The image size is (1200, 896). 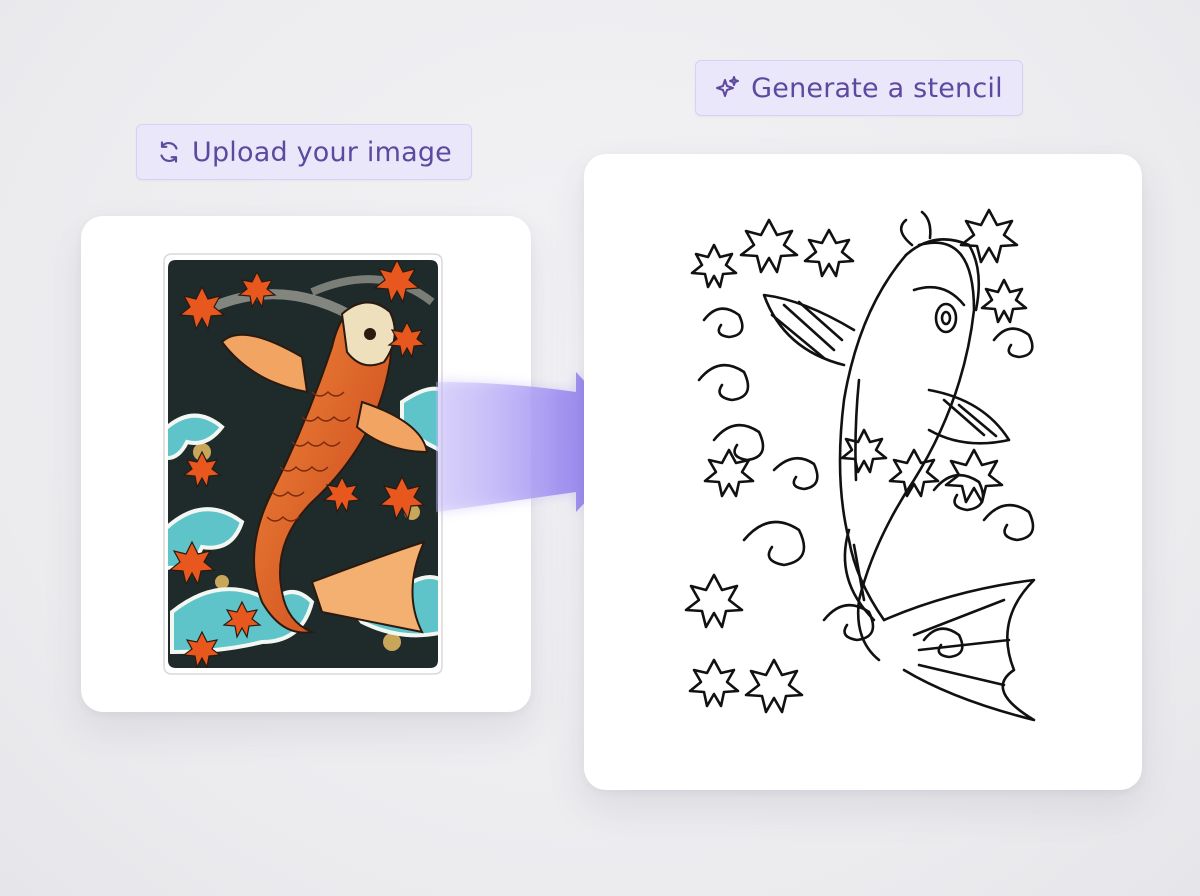 I want to click on koi-tattoo-image, so click(x=303, y=464).